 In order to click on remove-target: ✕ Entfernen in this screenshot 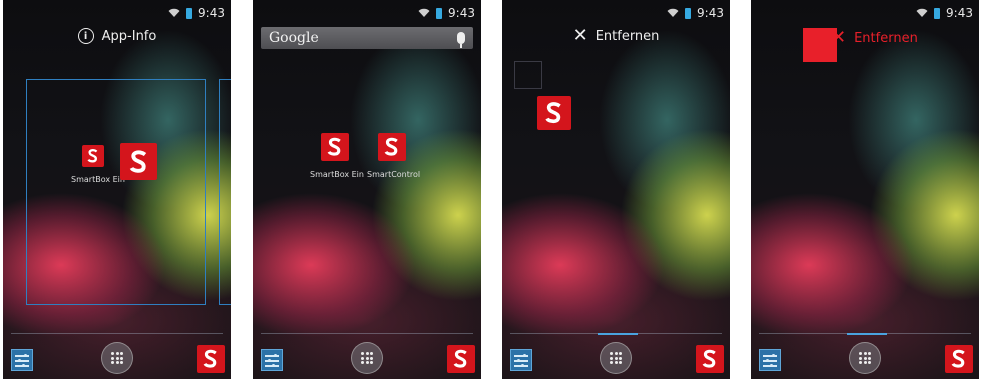, I will do `click(616, 35)`.